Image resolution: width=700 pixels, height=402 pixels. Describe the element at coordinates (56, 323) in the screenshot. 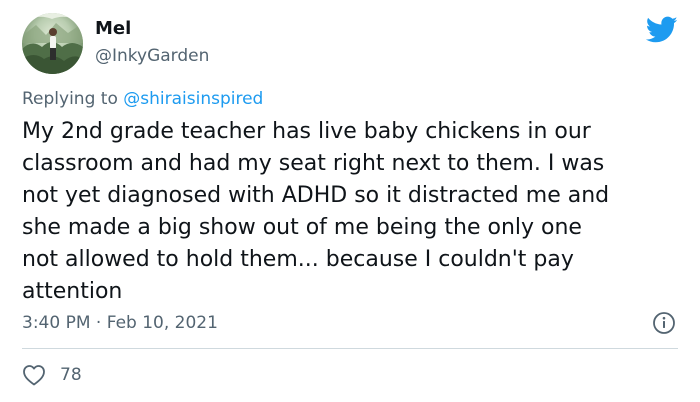

I see `tweet-time: 3:40 PM` at that location.